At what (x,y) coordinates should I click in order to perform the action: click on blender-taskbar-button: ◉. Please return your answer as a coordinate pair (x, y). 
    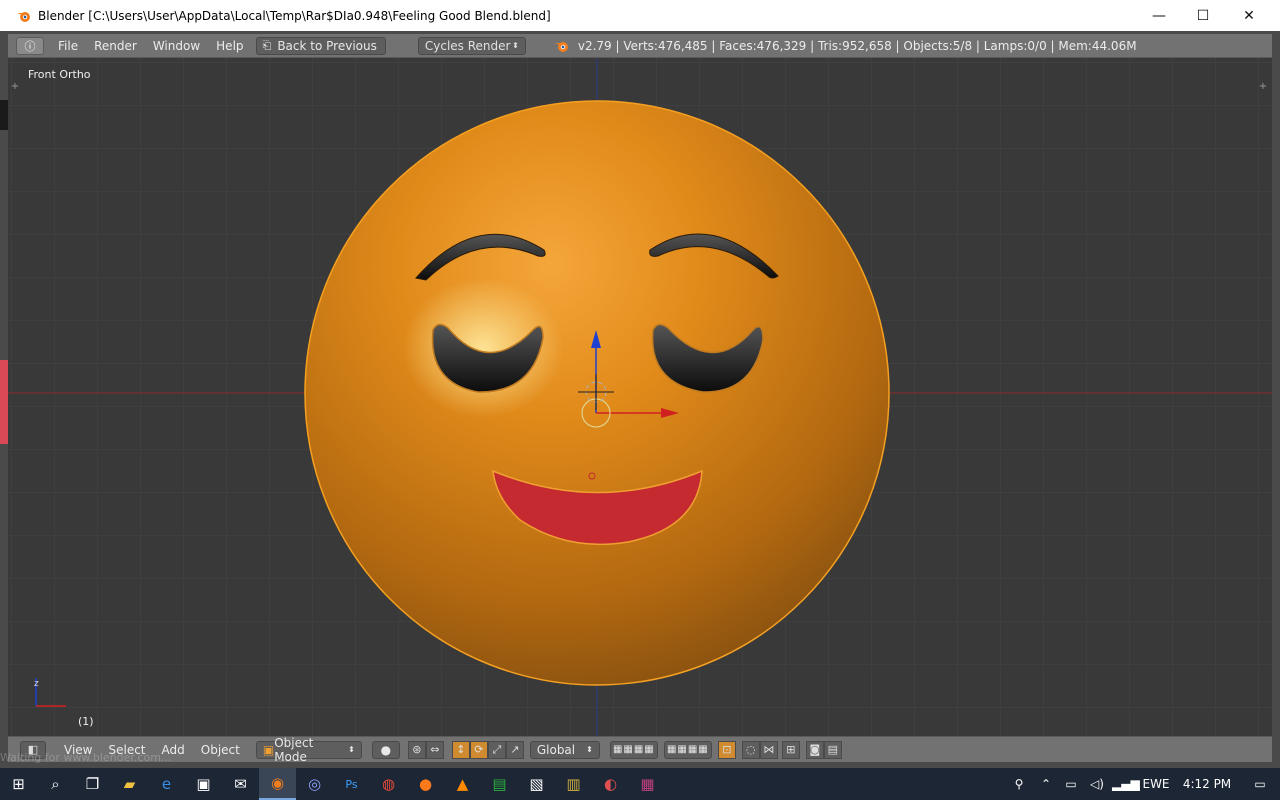
    Looking at the image, I should click on (277, 784).